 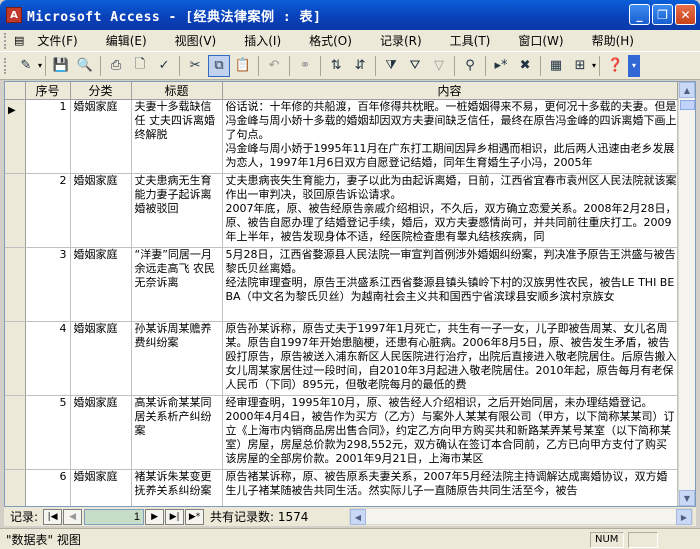 I want to click on menu-format: 格式(O), so click(x=330, y=40).